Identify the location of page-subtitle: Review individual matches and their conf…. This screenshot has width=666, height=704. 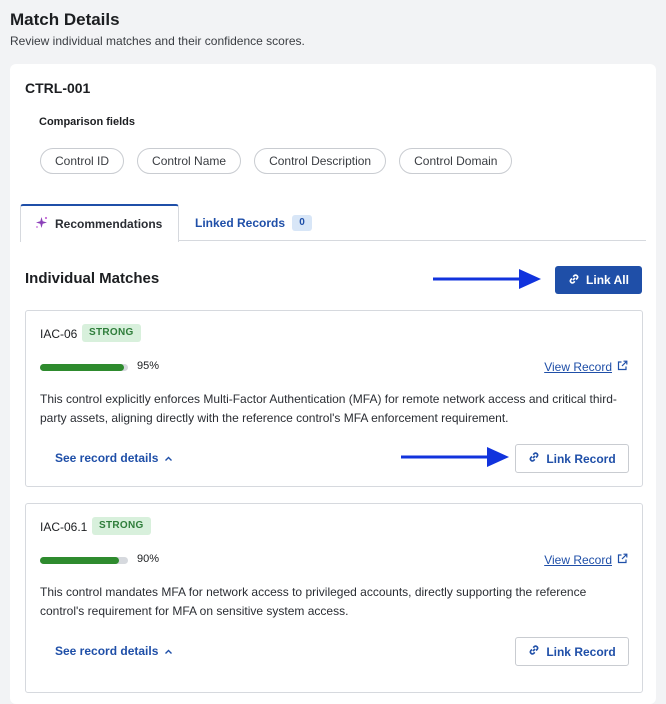
(157, 41).